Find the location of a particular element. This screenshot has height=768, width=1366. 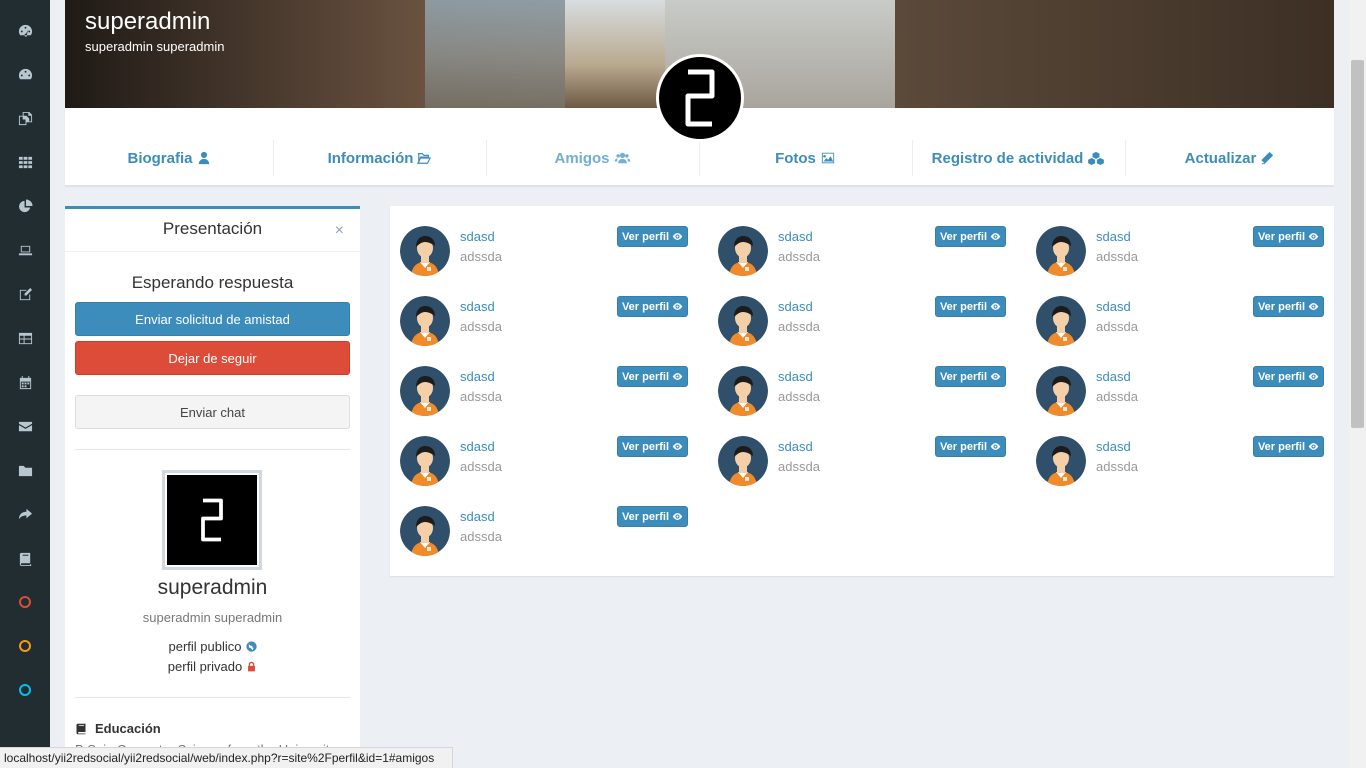

tab-informacion: Información is located at coordinates (379, 158).